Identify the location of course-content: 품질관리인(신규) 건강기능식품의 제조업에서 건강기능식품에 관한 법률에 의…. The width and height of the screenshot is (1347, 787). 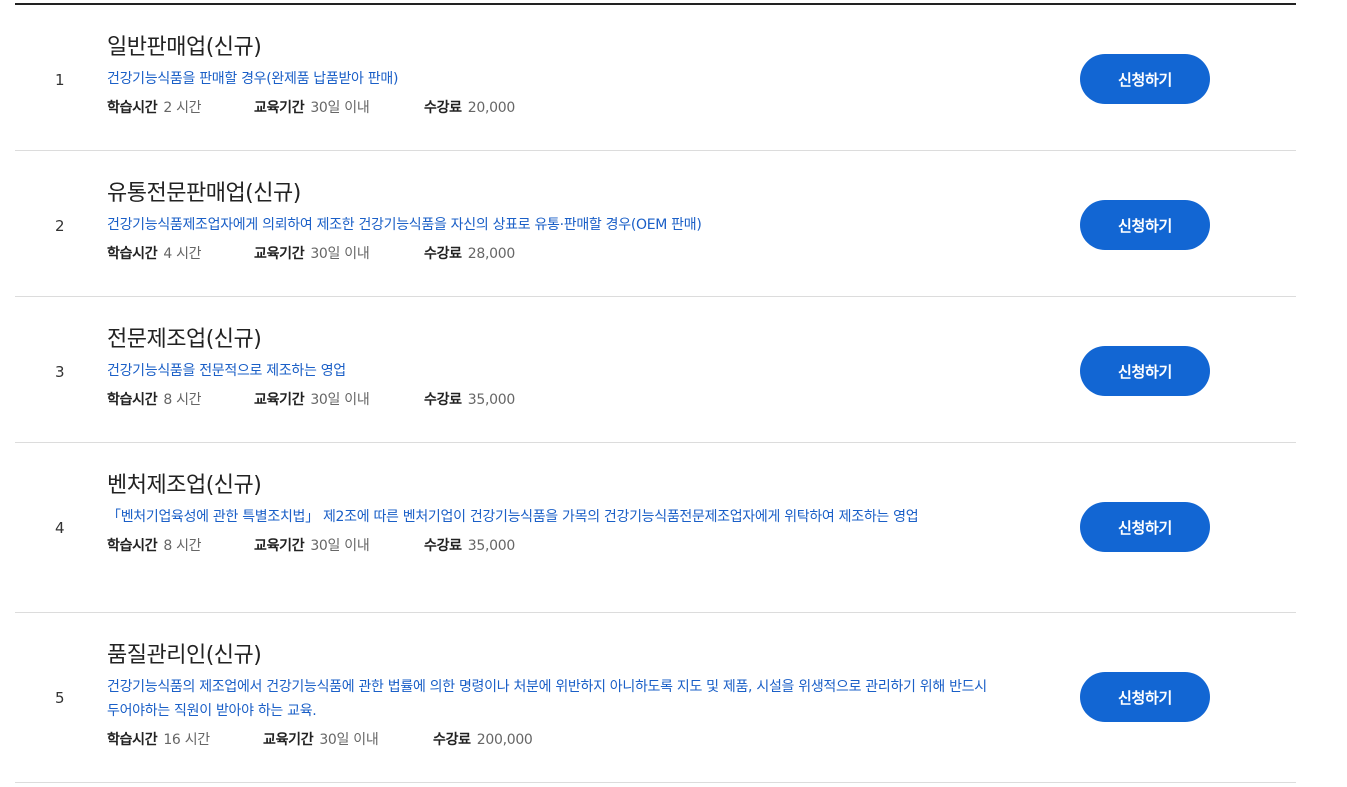
(552, 695).